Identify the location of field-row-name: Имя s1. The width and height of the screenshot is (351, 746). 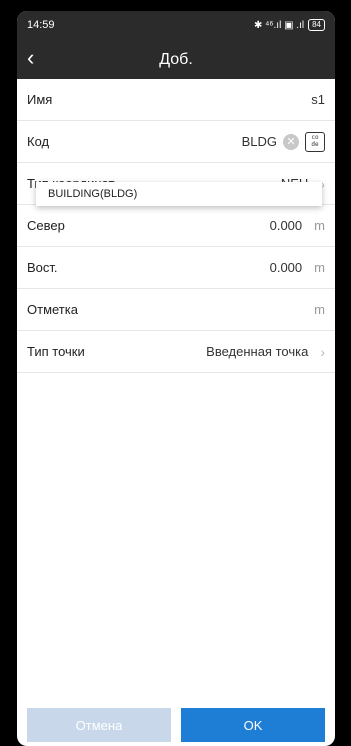
(176, 100).